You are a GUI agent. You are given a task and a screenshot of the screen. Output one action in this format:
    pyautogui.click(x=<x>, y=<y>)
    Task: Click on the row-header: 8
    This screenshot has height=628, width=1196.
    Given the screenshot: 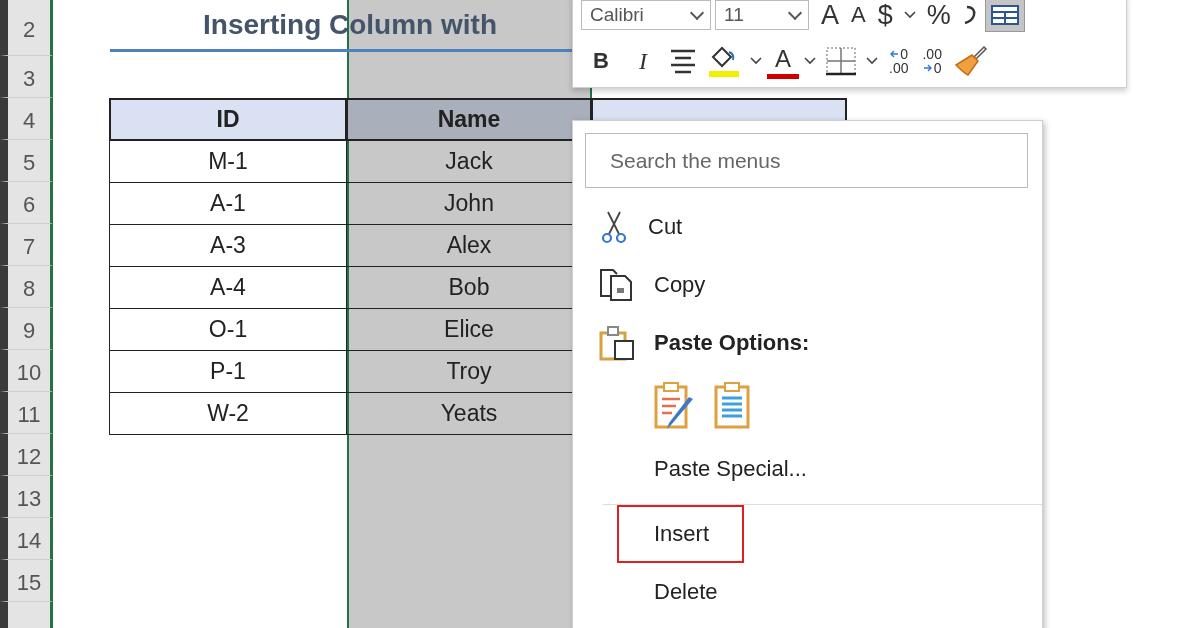 What is the action you would take?
    pyautogui.click(x=26, y=287)
    